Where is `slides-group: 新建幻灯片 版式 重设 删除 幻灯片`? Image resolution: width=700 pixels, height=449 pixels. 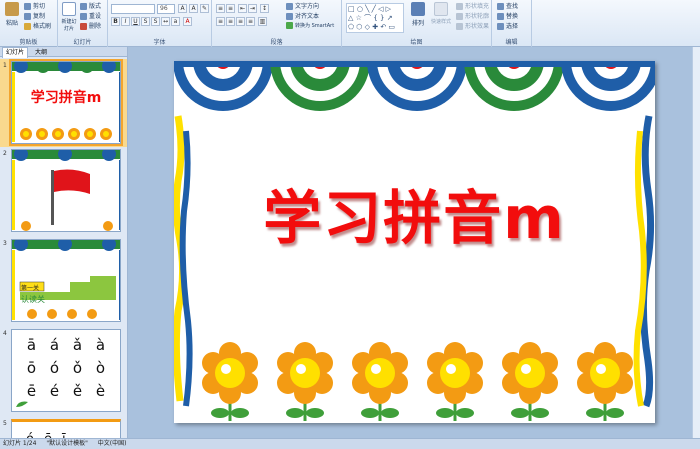 slides-group: 新建幻灯片 版式 重设 删除 幻灯片 is located at coordinates (83, 23).